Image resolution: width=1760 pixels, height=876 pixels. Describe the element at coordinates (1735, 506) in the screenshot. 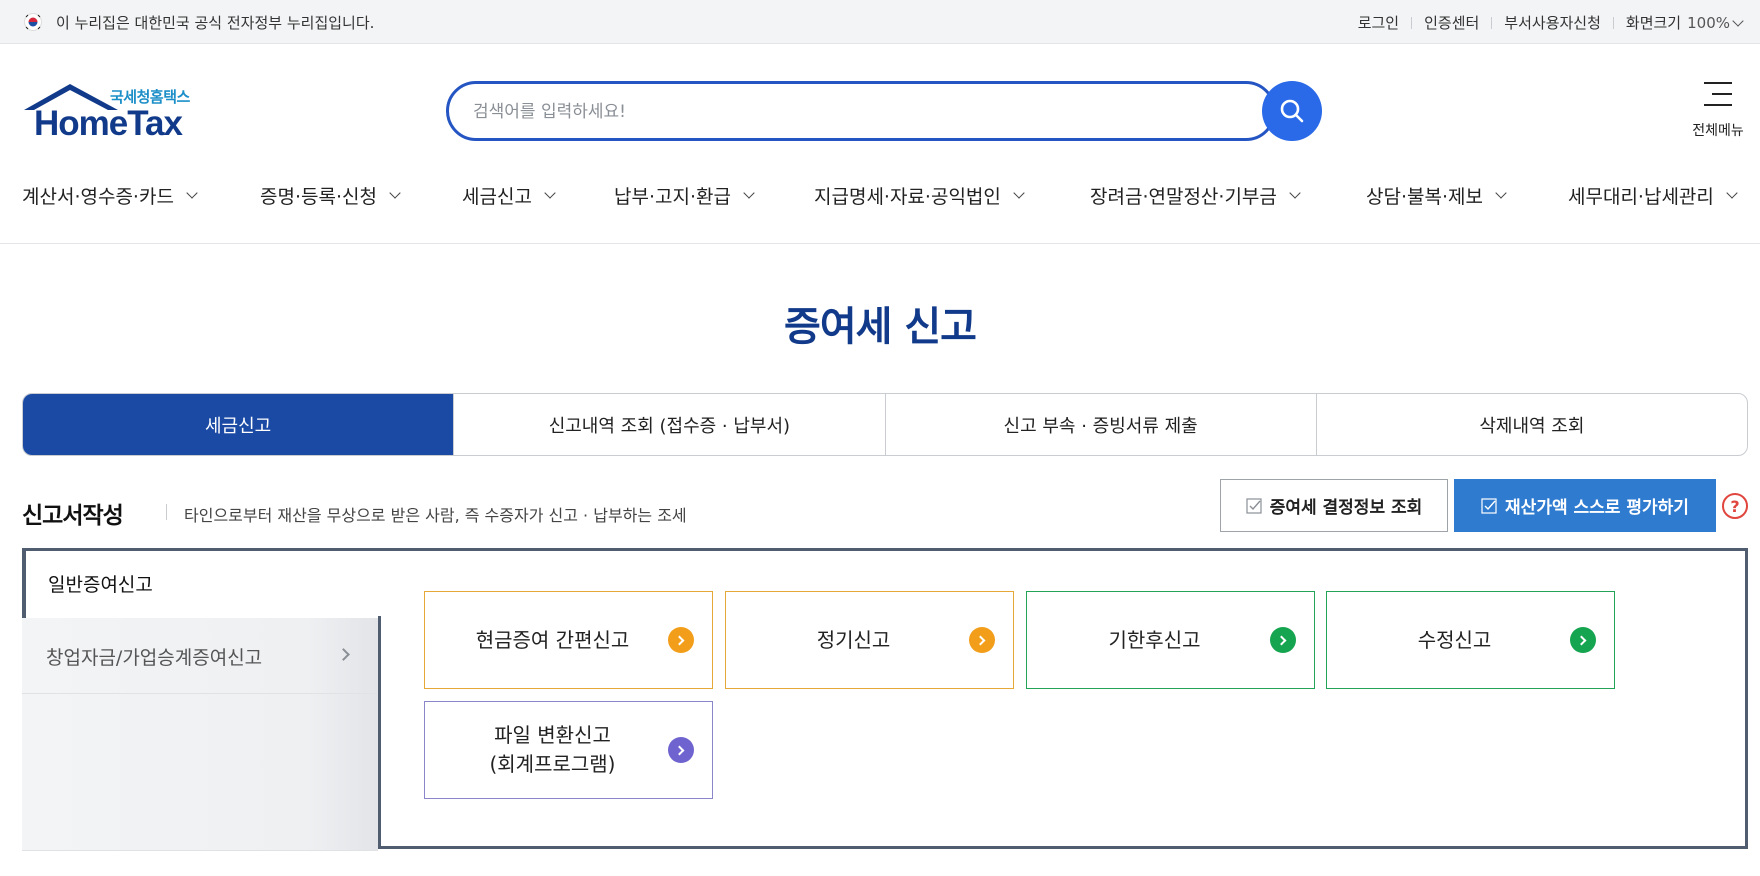

I see `help-icon: ?` at that location.